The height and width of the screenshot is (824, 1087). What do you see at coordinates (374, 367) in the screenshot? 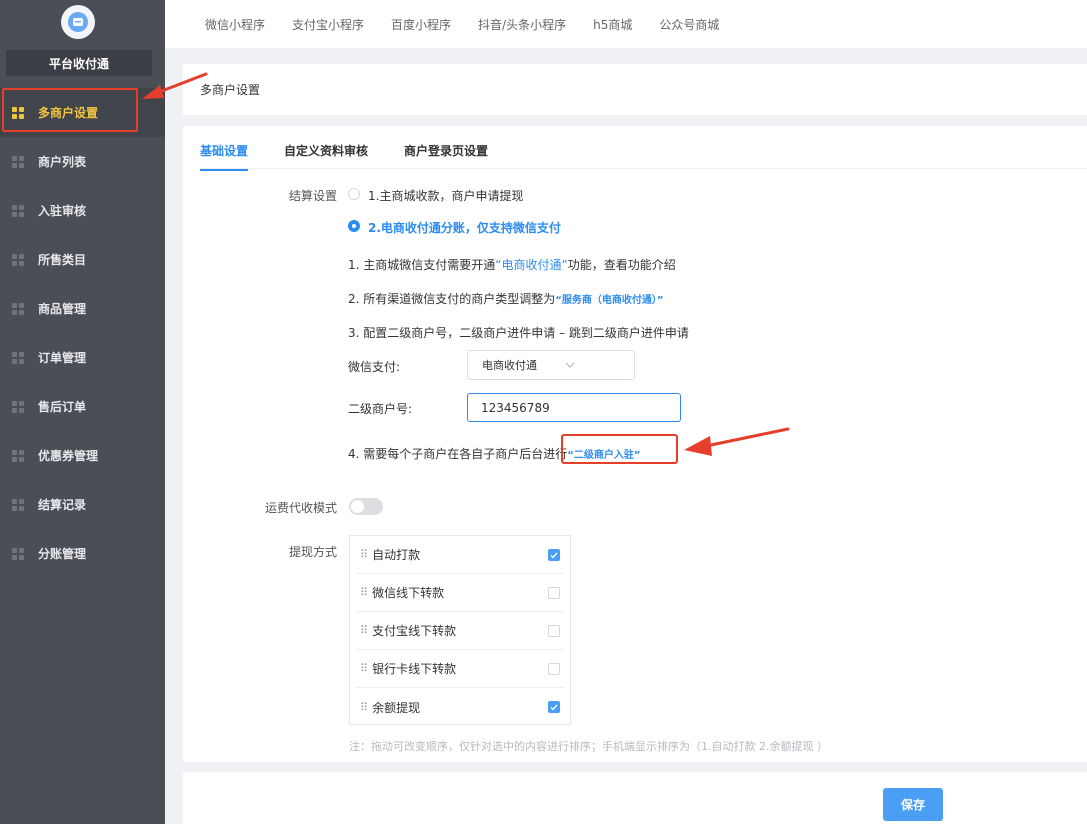
I see `wechat-pay-label: 微信支付:` at bounding box center [374, 367].